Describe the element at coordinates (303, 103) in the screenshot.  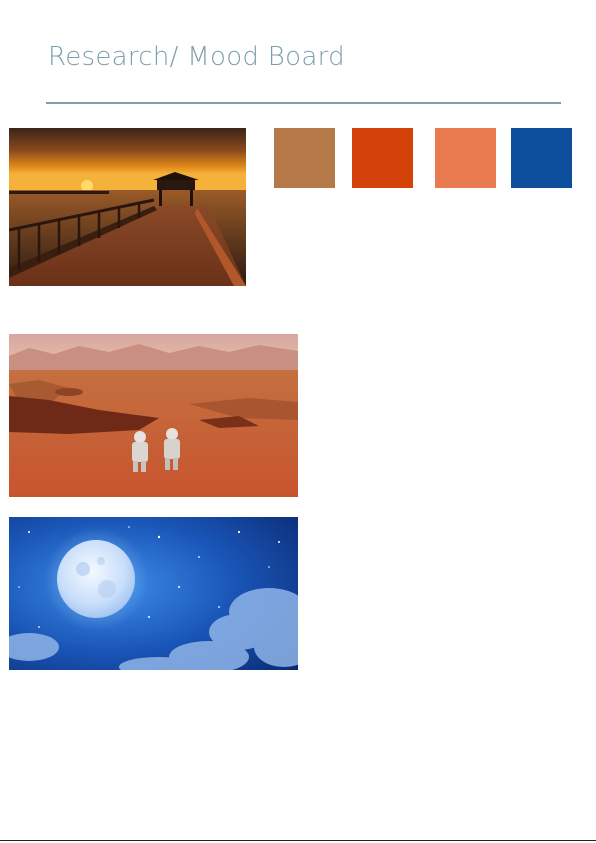
I see `title-divider` at that location.